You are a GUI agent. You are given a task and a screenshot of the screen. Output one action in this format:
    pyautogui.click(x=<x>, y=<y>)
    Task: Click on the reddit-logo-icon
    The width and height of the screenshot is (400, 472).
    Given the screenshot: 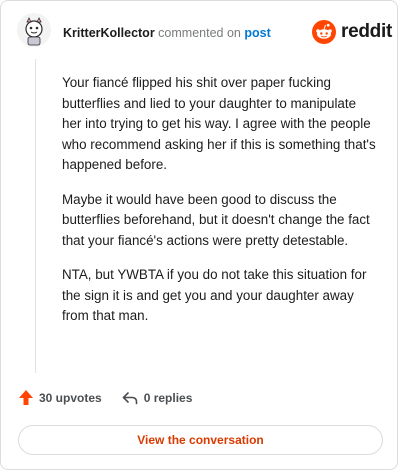 What is the action you would take?
    pyautogui.click(x=324, y=32)
    